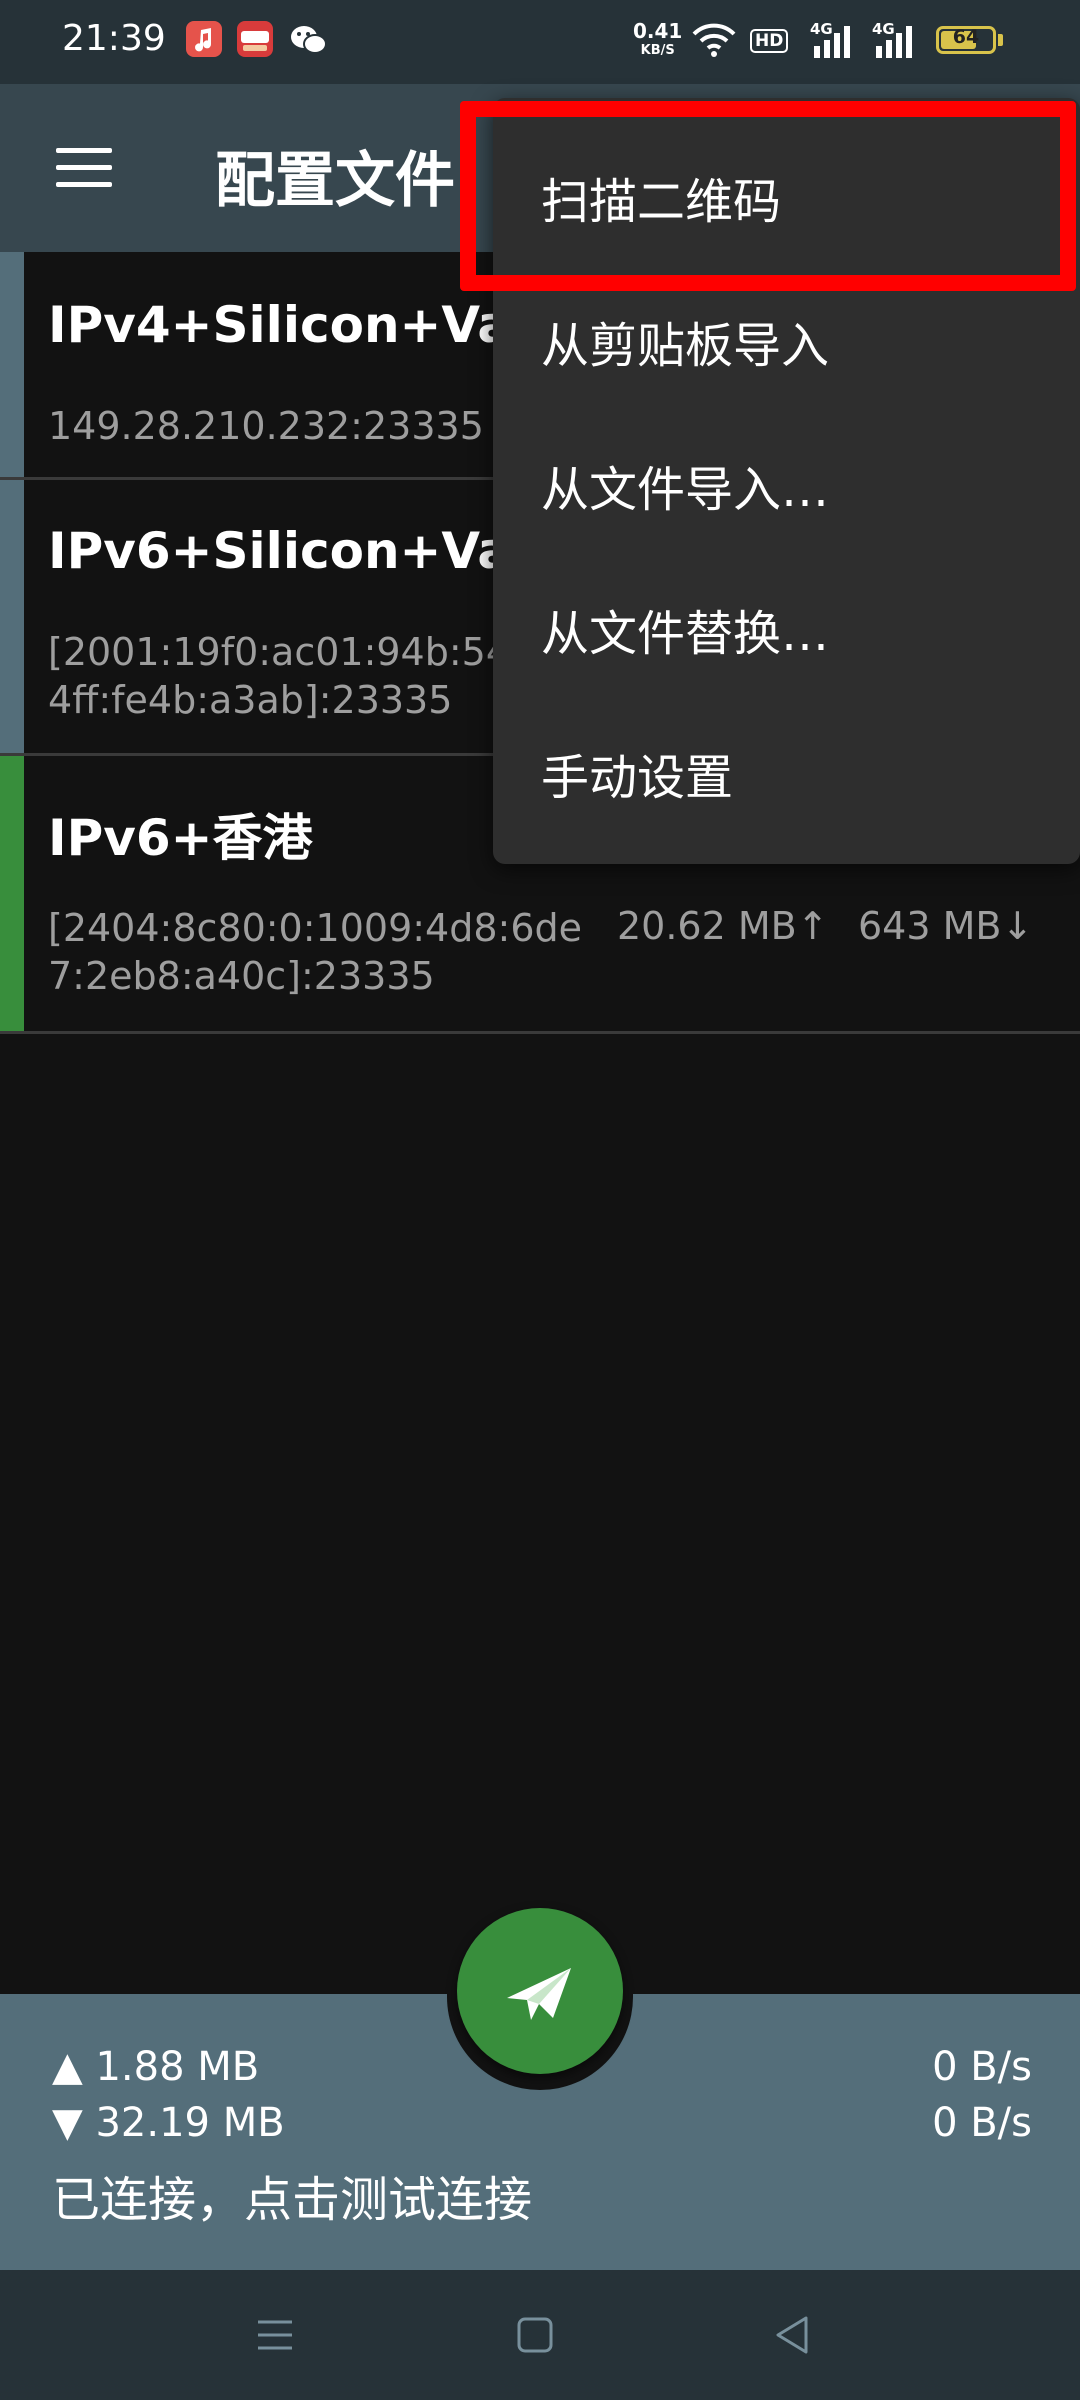 This screenshot has height=2400, width=1080. What do you see at coordinates (982, 2067) in the screenshot?
I see `upload-speed: 0 B/s` at bounding box center [982, 2067].